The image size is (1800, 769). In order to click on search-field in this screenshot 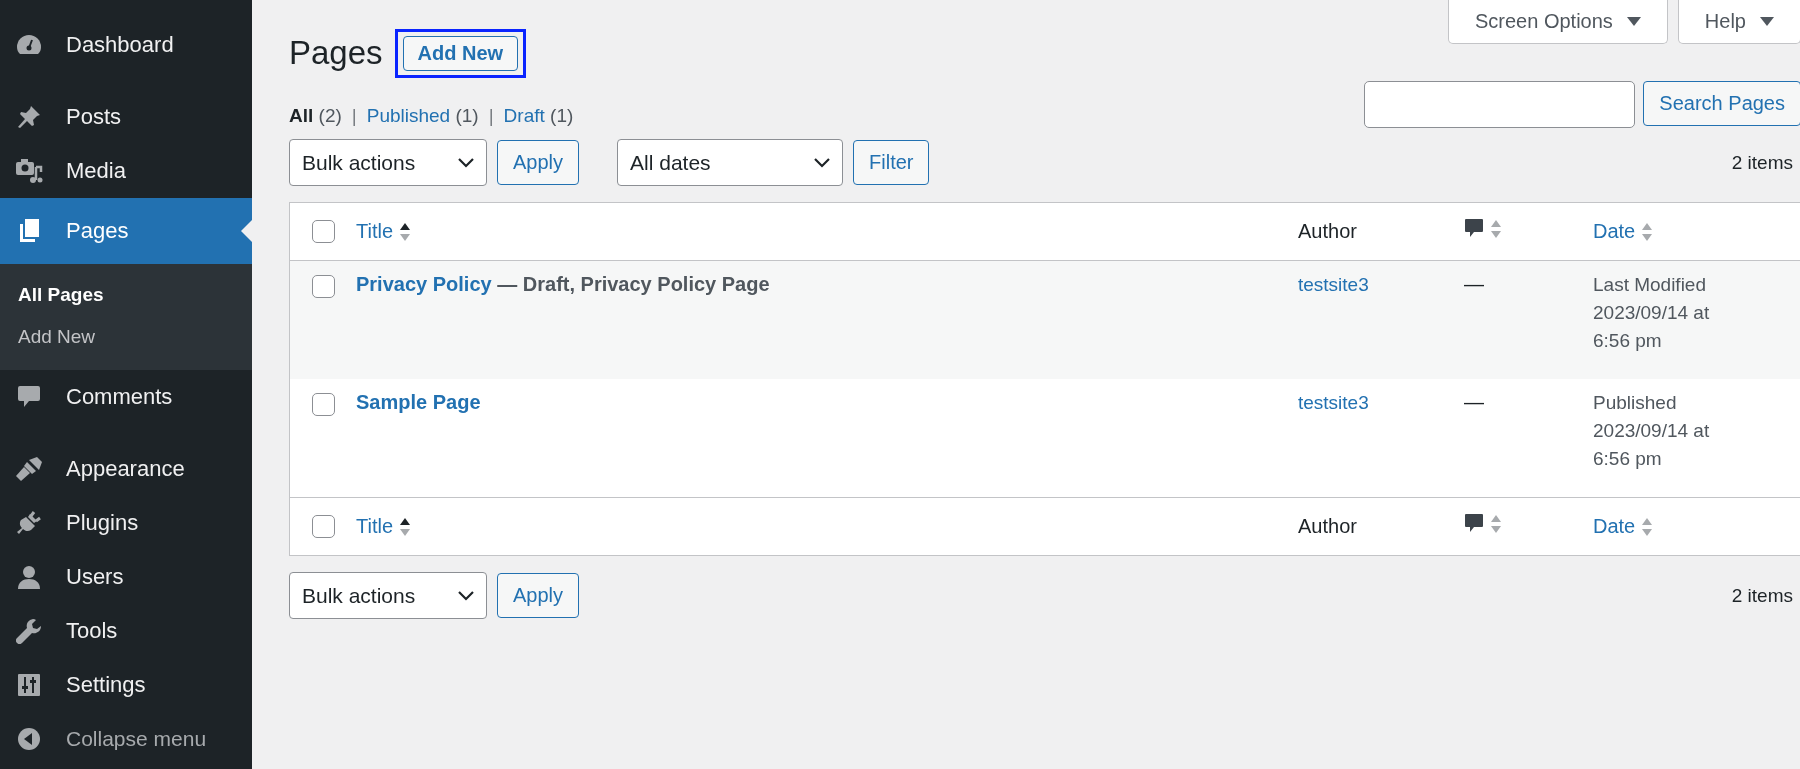, I will do `click(1500, 104)`.